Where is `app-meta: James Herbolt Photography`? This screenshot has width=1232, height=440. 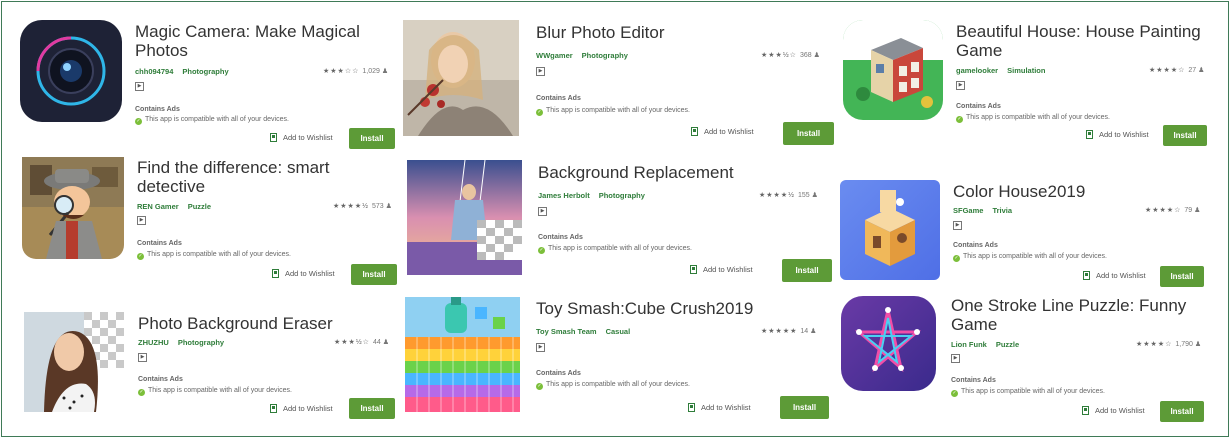
app-meta: James Herbolt Photography is located at coordinates (591, 195).